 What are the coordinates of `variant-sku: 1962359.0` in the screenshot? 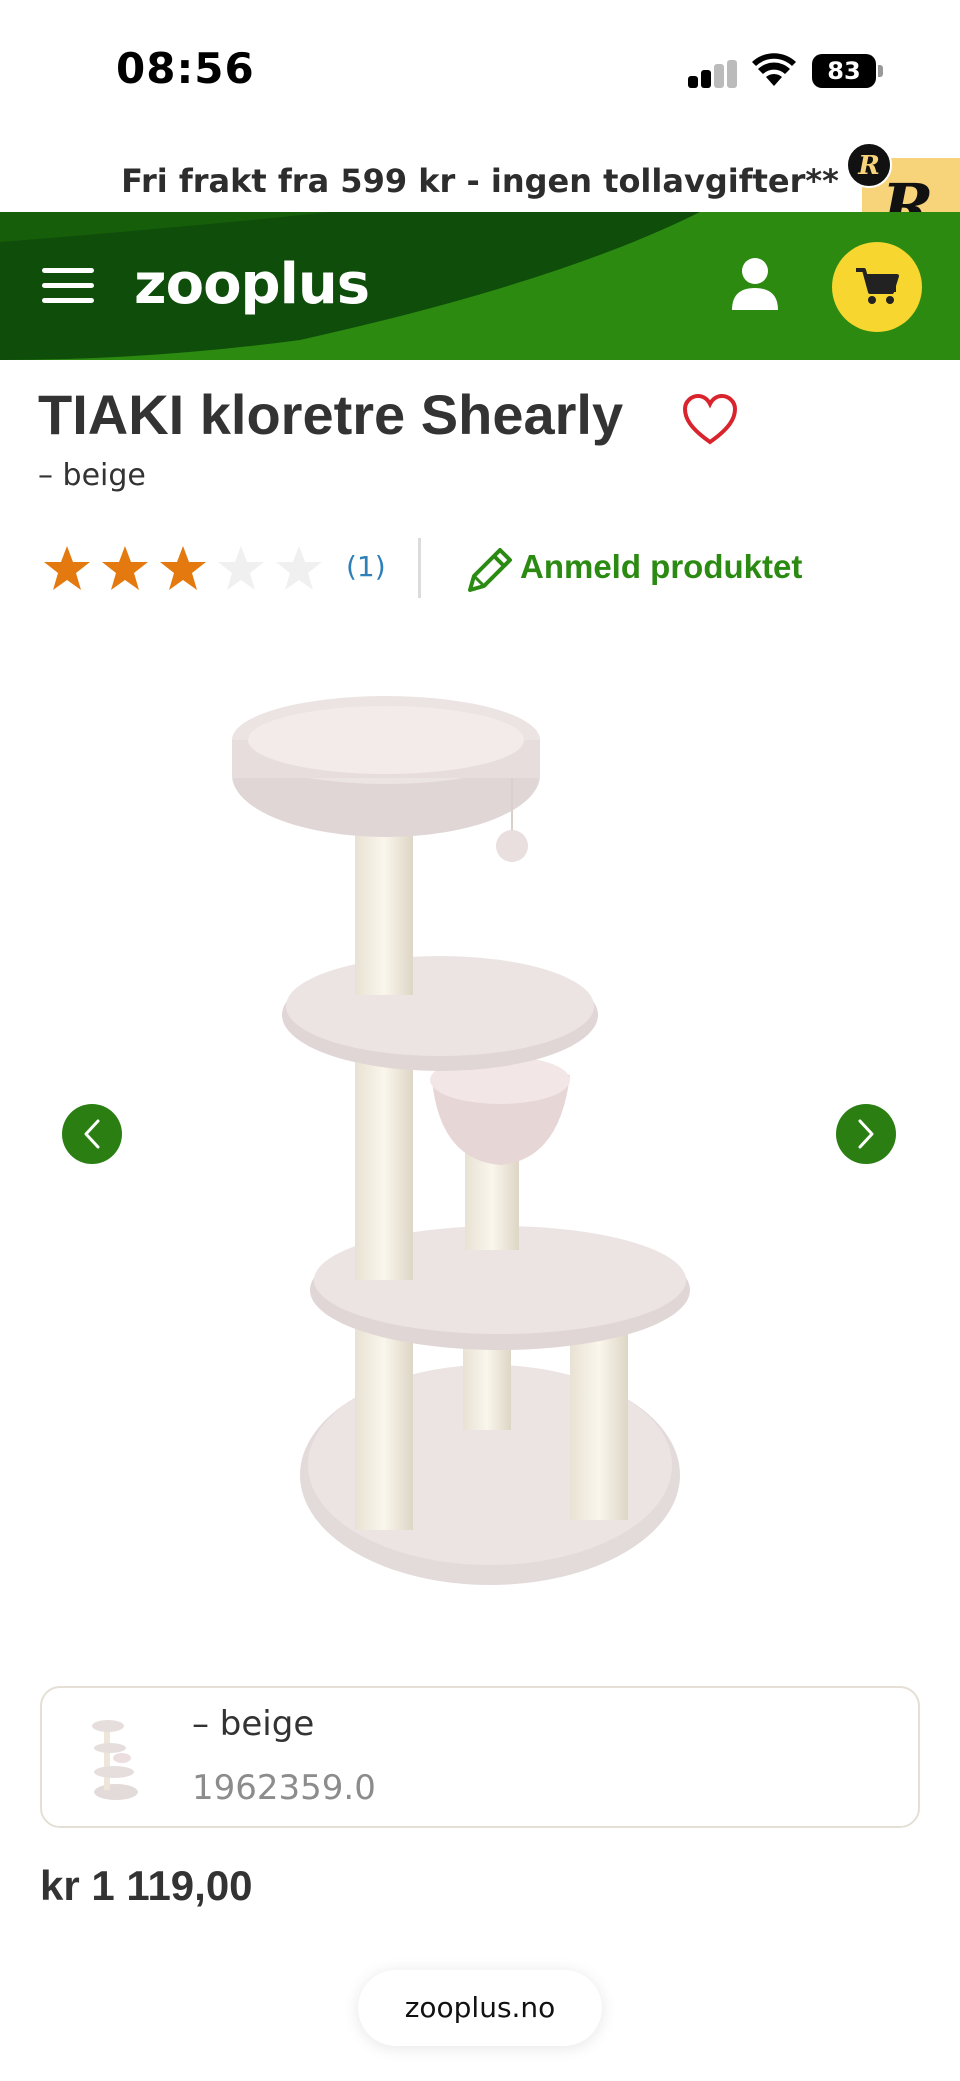 It's located at (284, 1788).